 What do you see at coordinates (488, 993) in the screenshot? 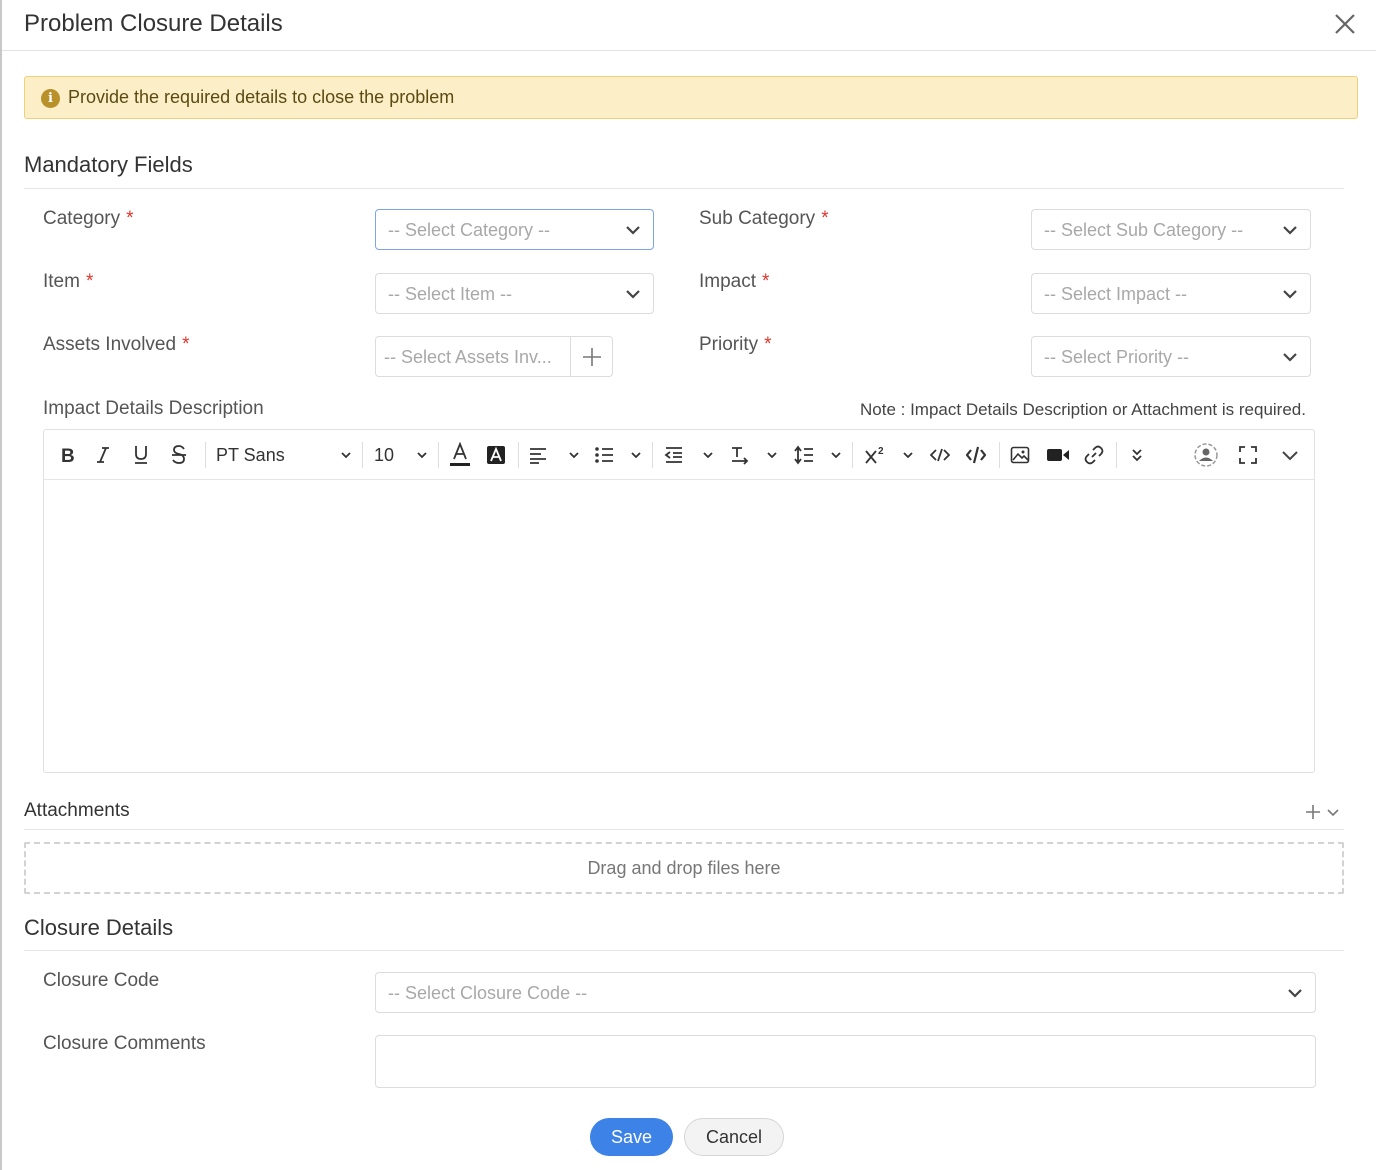
I see `closure-code-placeholder: -- Select Closure Code --` at bounding box center [488, 993].